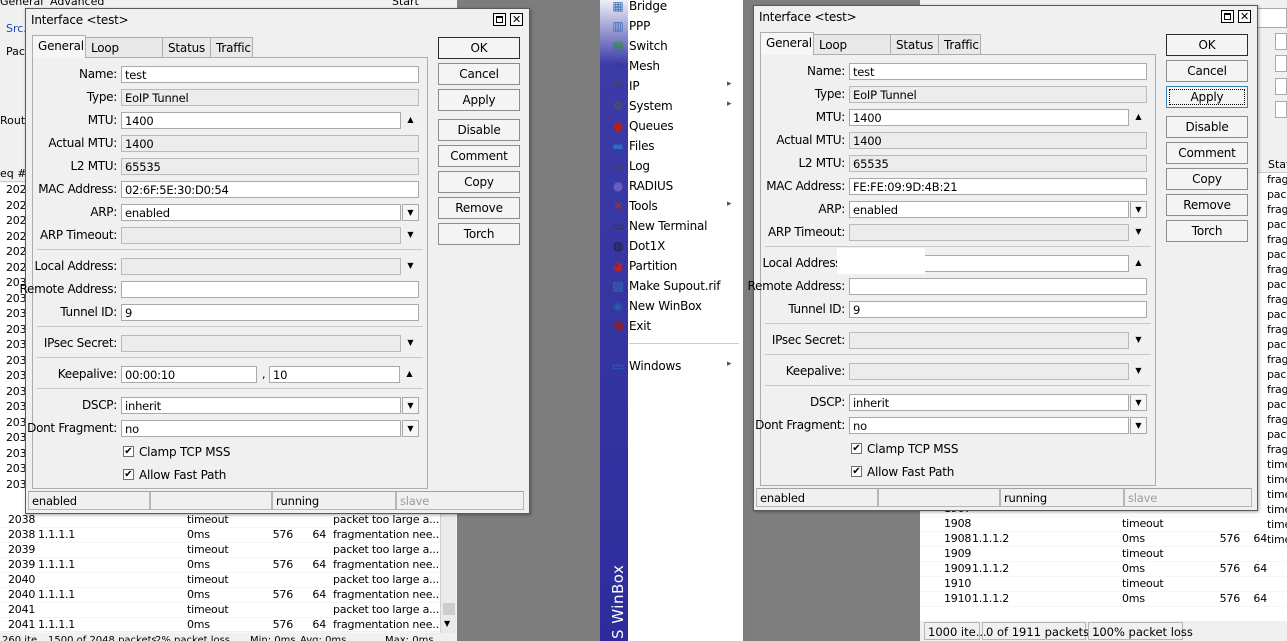  Describe the element at coordinates (261, 212) in the screenshot. I see `arp-field: enabled` at that location.